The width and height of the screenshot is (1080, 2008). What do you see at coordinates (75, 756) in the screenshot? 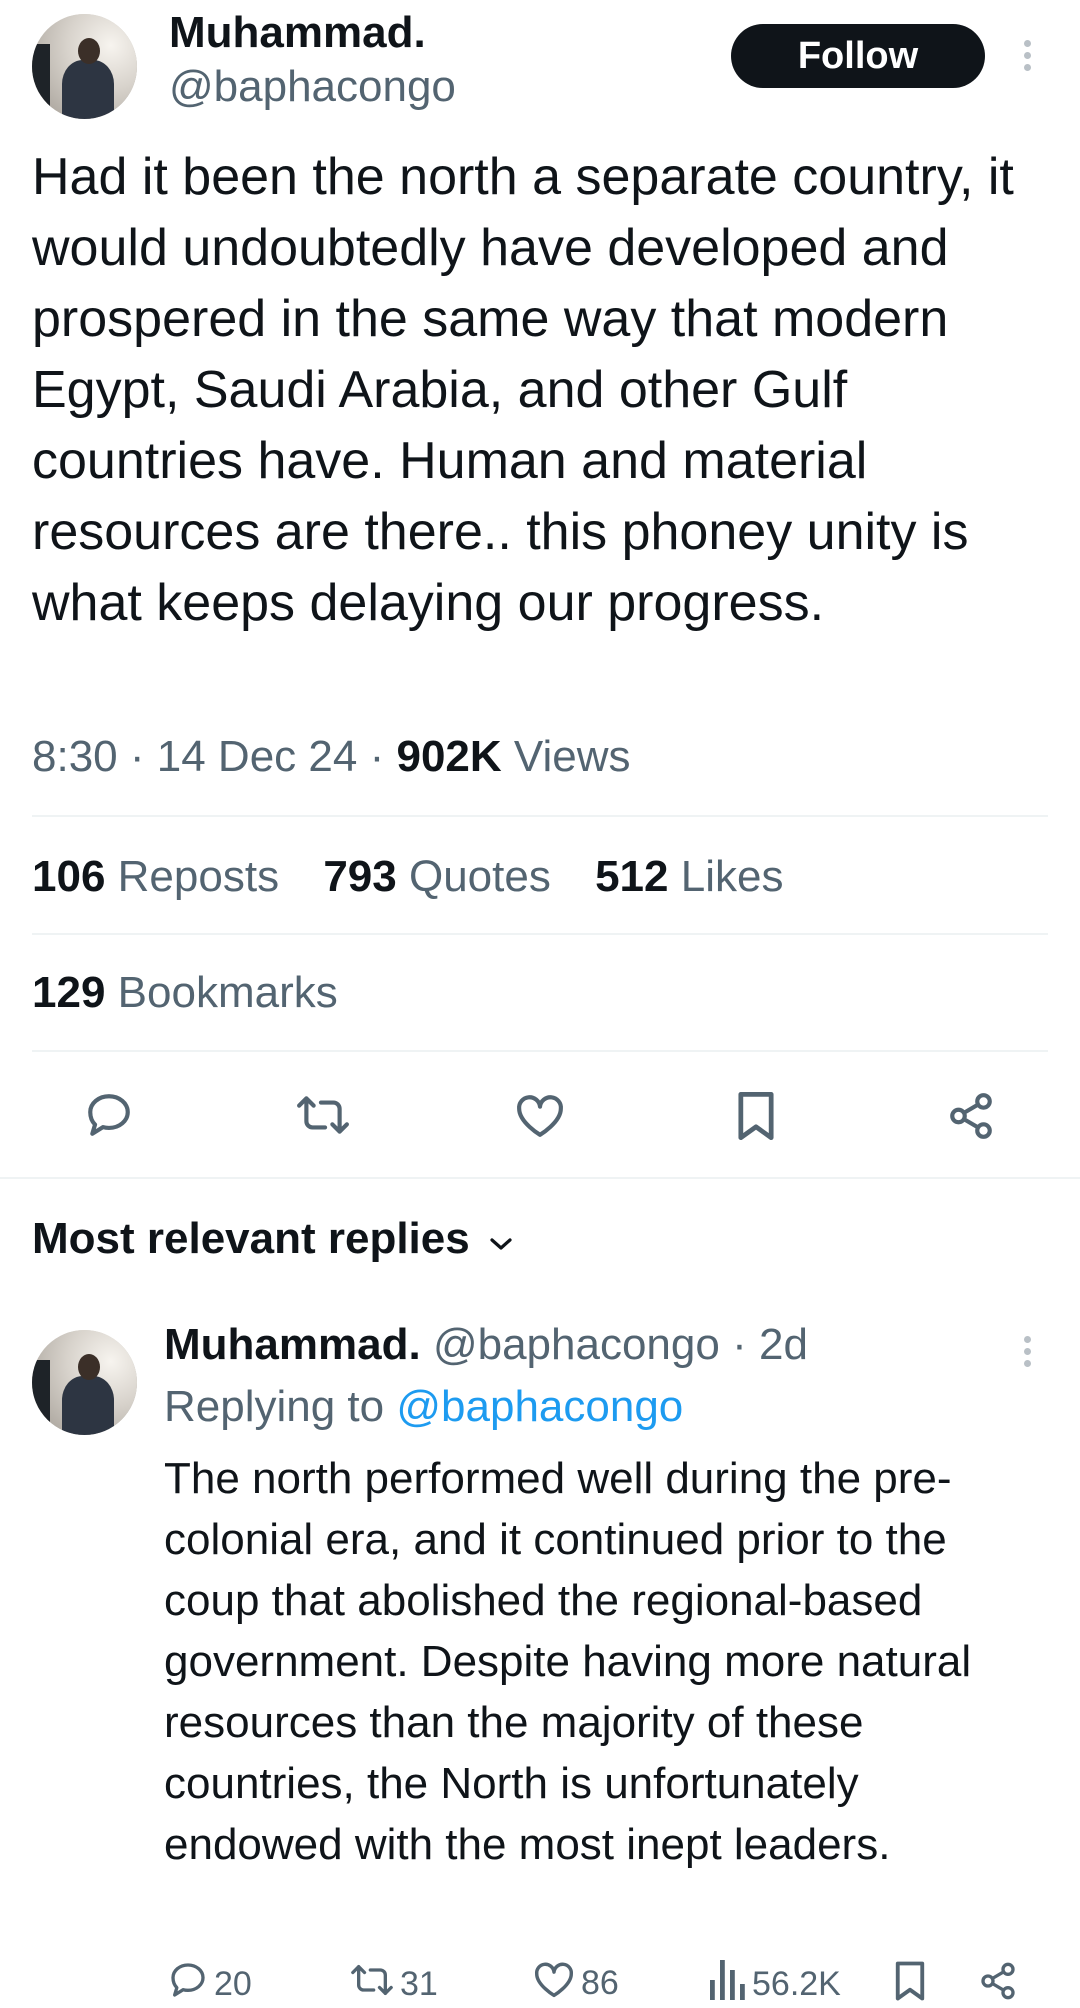
I see `tweet-time: 8:30` at bounding box center [75, 756].